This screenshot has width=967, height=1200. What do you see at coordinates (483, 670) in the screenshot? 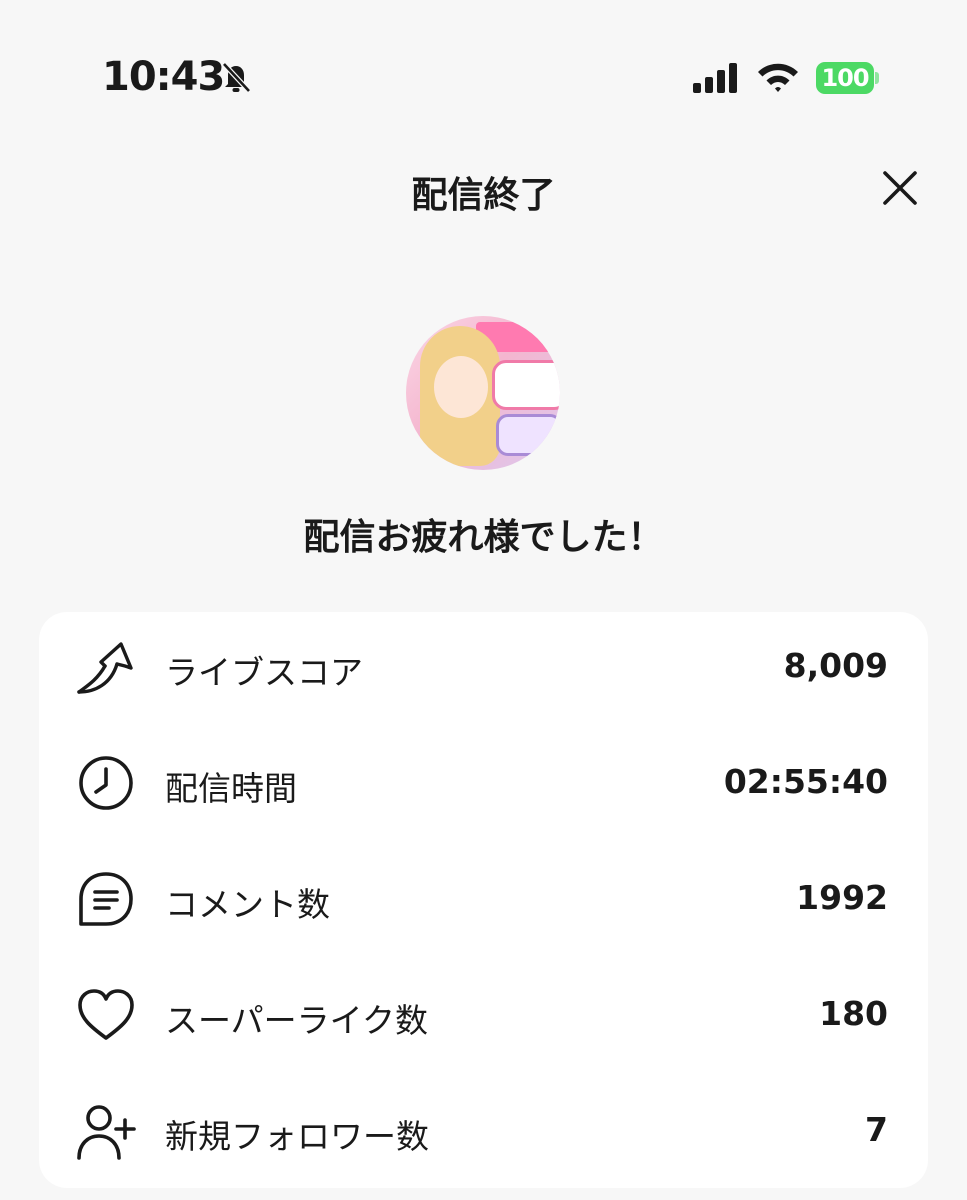
I see `stat-row-live-score: ライブスコア 8,009` at bounding box center [483, 670].